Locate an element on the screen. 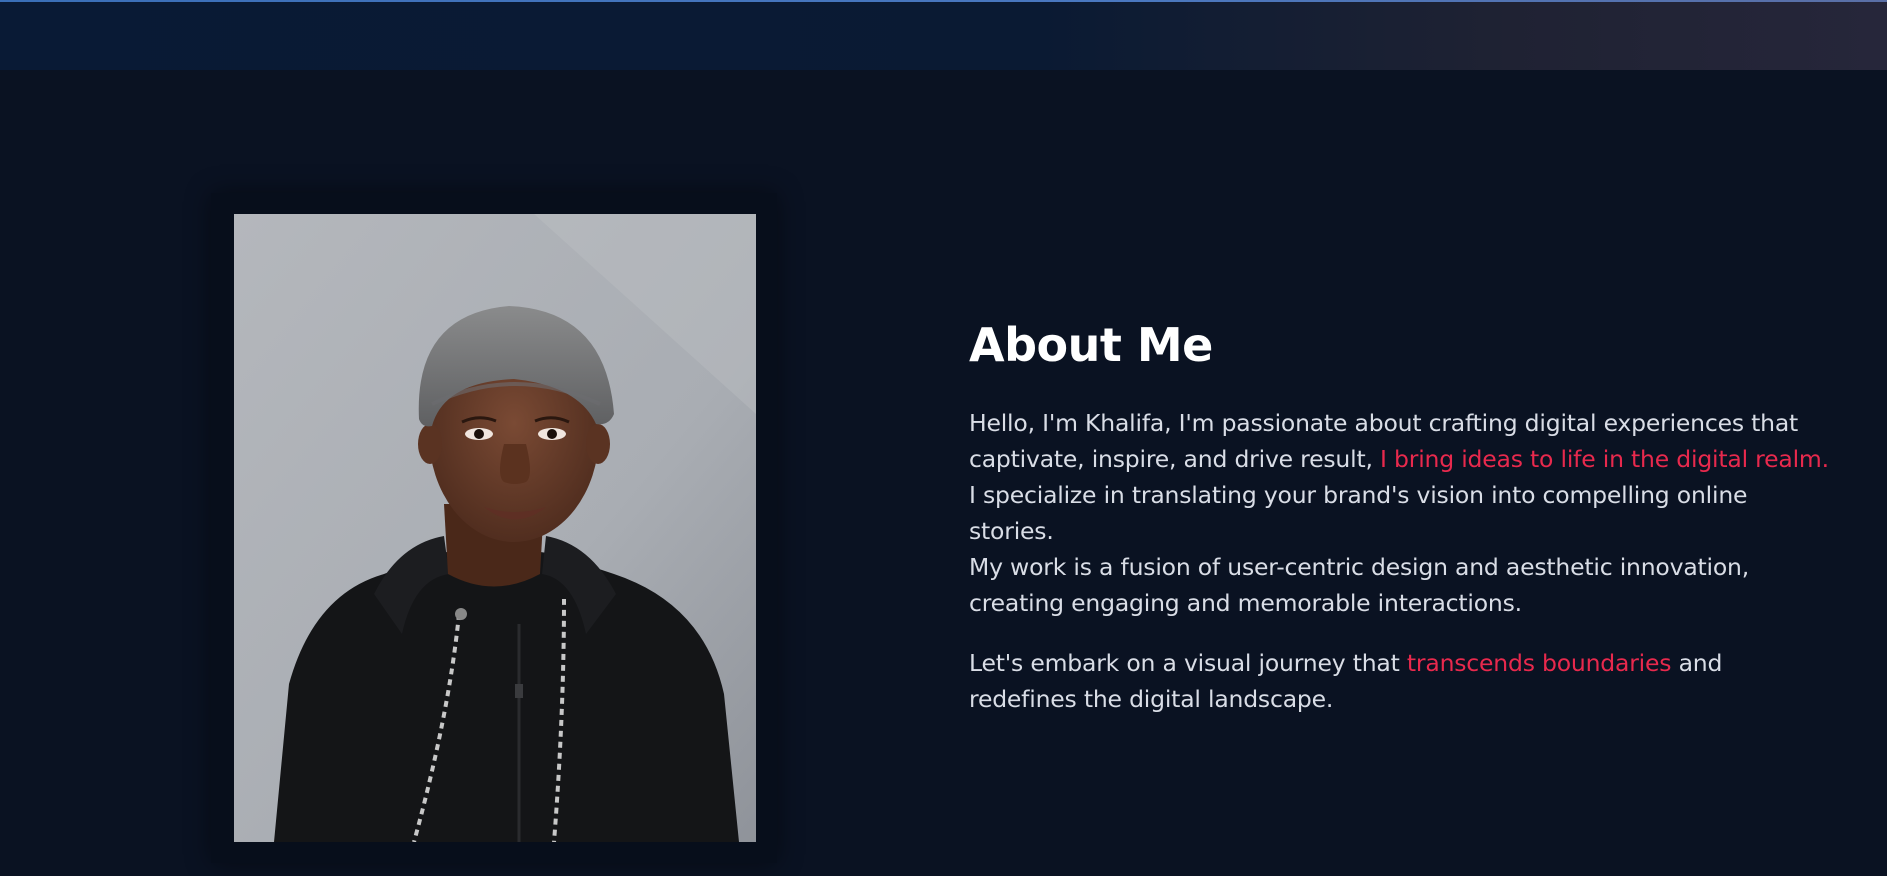 The width and height of the screenshot is (1887, 876). top-navbar is located at coordinates (943, 35).